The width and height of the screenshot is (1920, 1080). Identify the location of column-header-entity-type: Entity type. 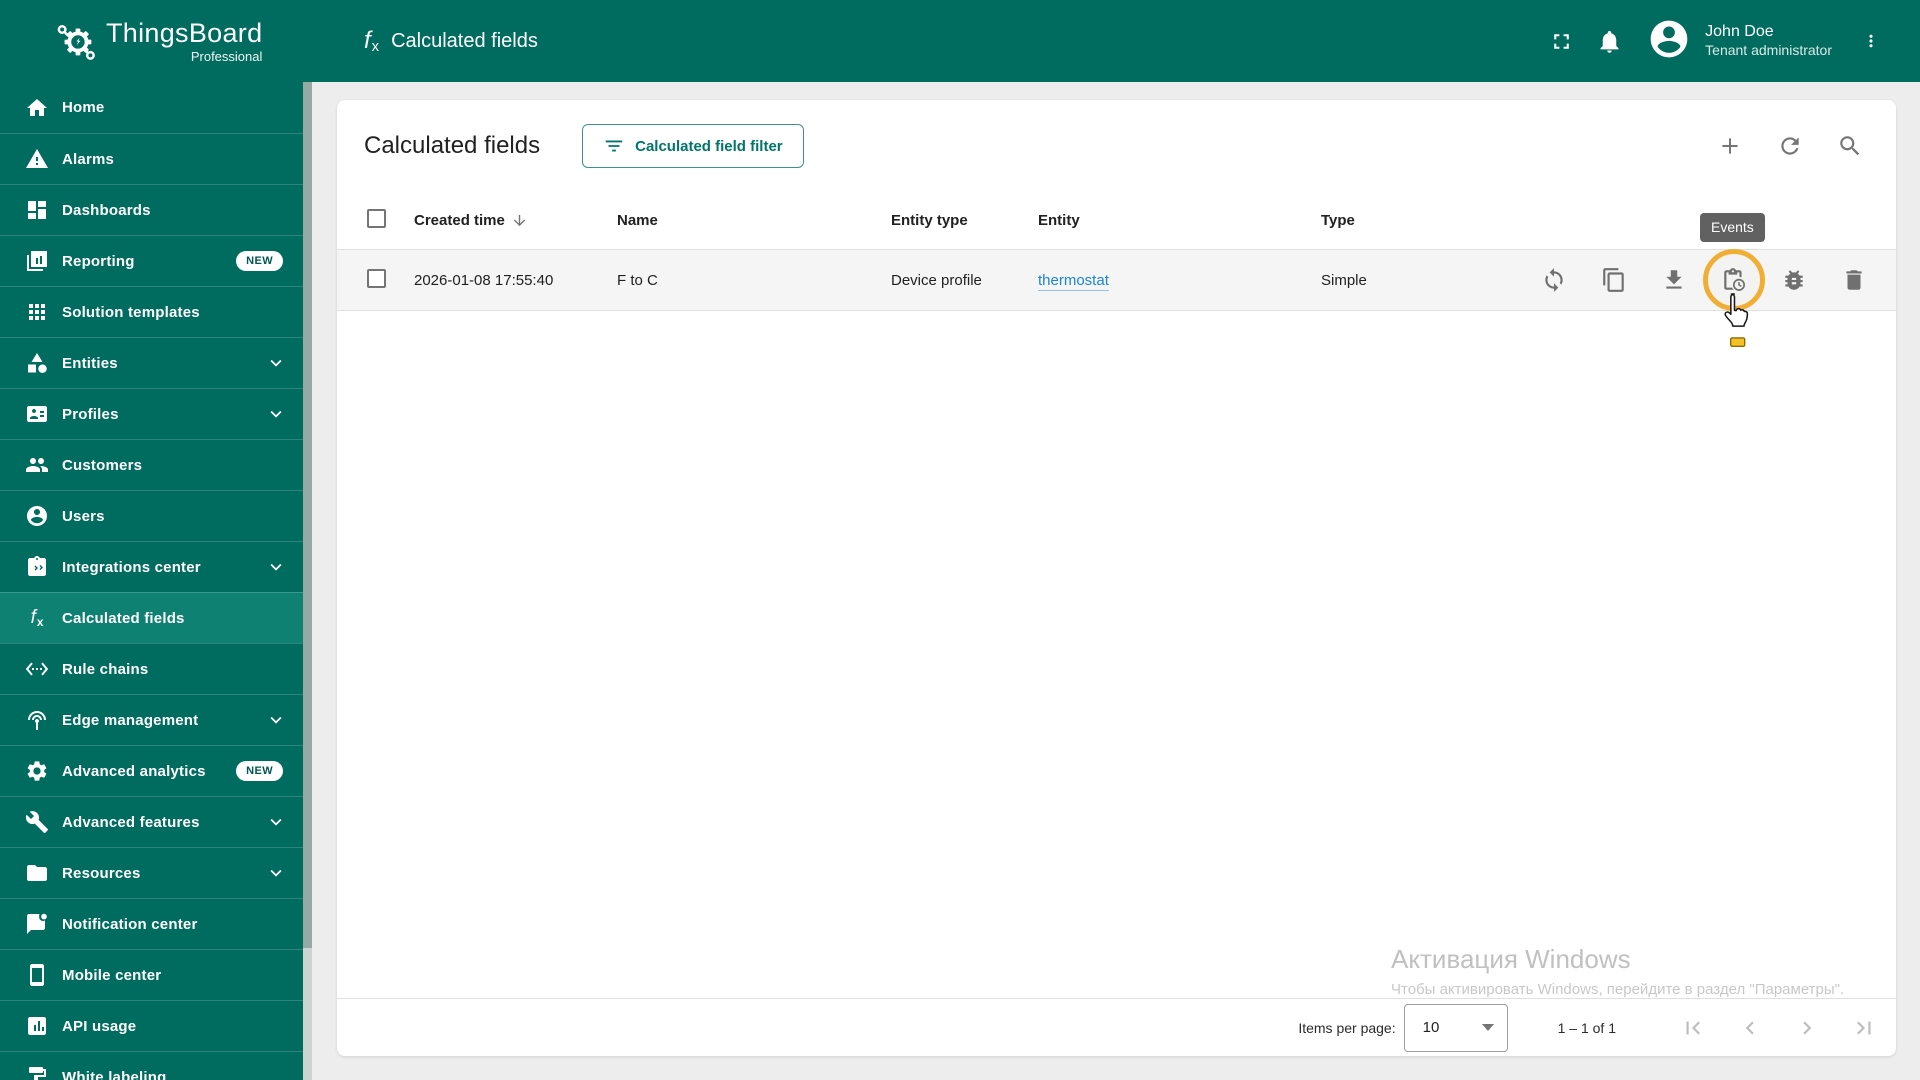
(964, 220).